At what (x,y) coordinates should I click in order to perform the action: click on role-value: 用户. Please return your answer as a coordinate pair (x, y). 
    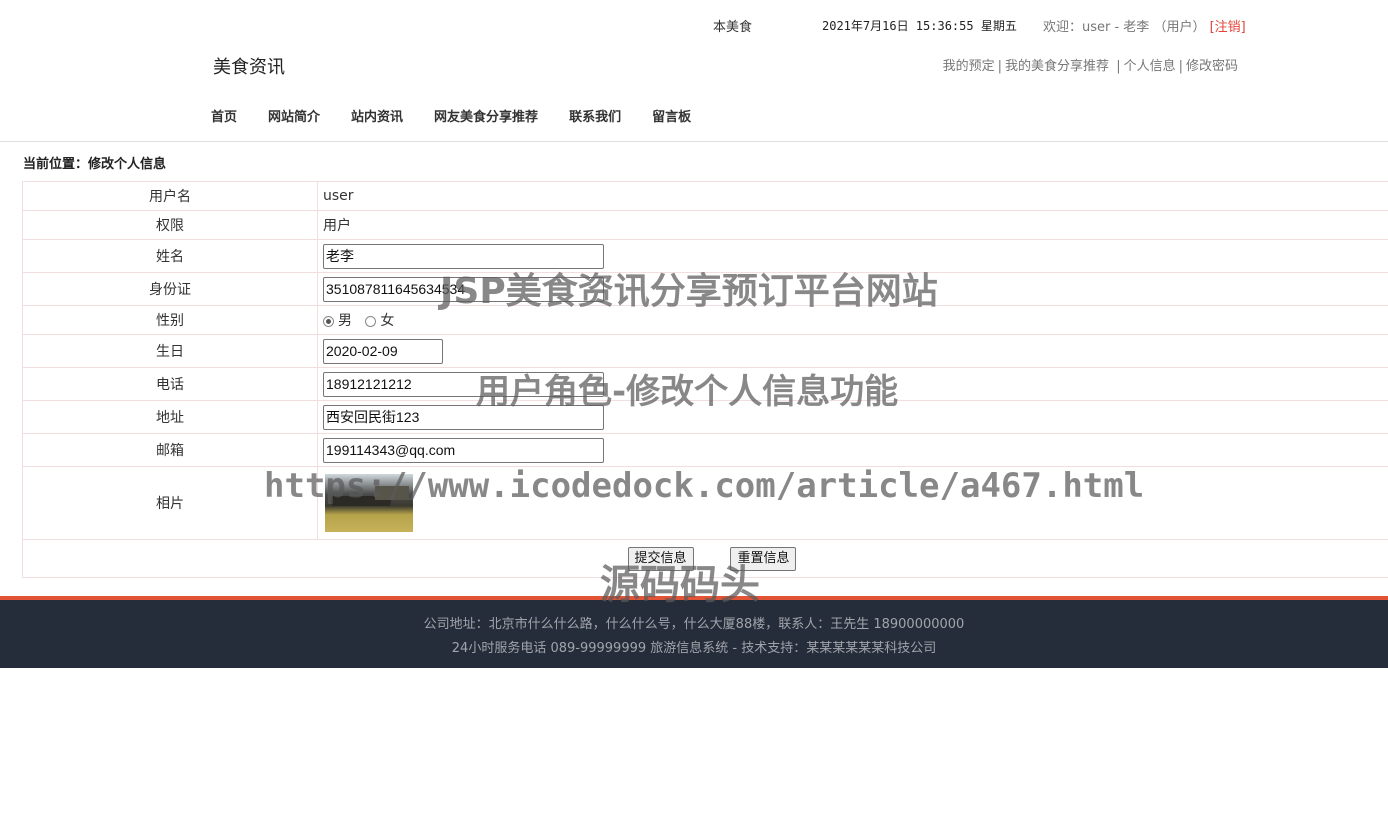
    Looking at the image, I should click on (852, 225).